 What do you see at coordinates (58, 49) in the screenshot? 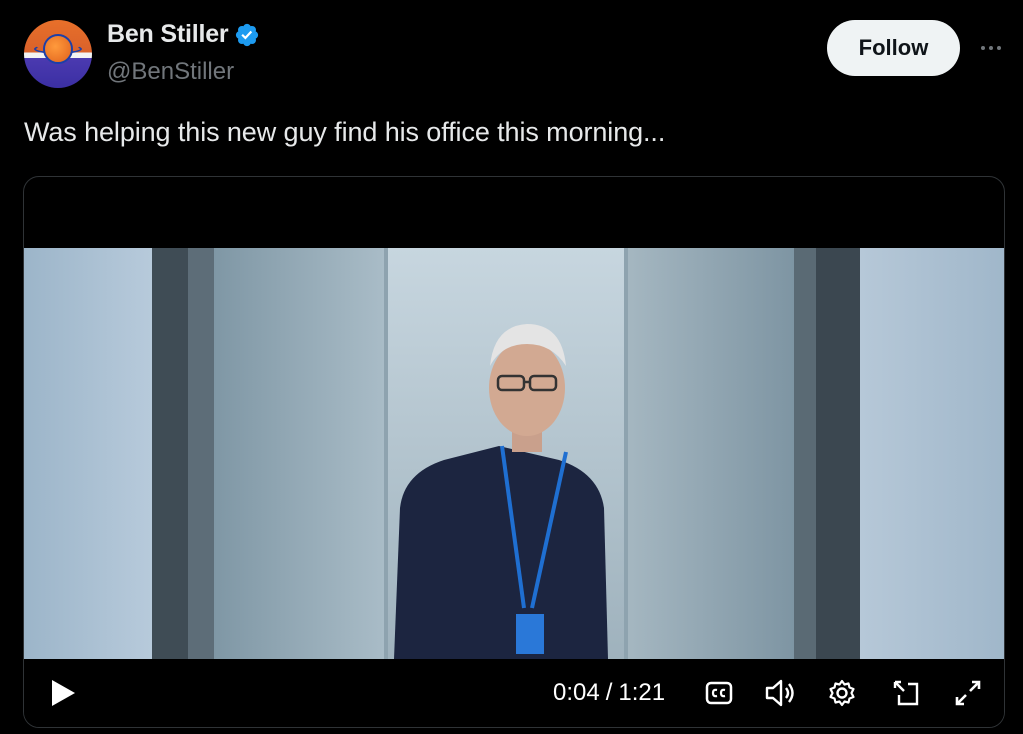
I see `knicks-logo-ball` at bounding box center [58, 49].